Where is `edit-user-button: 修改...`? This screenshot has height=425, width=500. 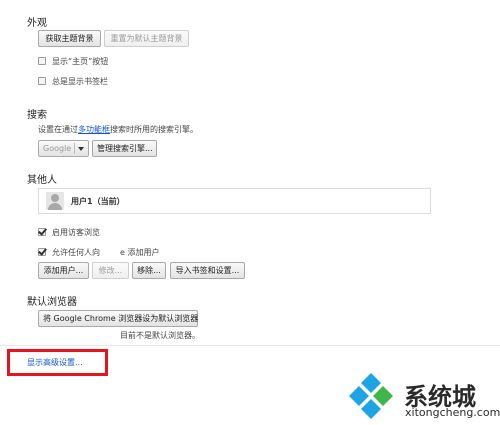
edit-user-button: 修改... is located at coordinates (110, 270).